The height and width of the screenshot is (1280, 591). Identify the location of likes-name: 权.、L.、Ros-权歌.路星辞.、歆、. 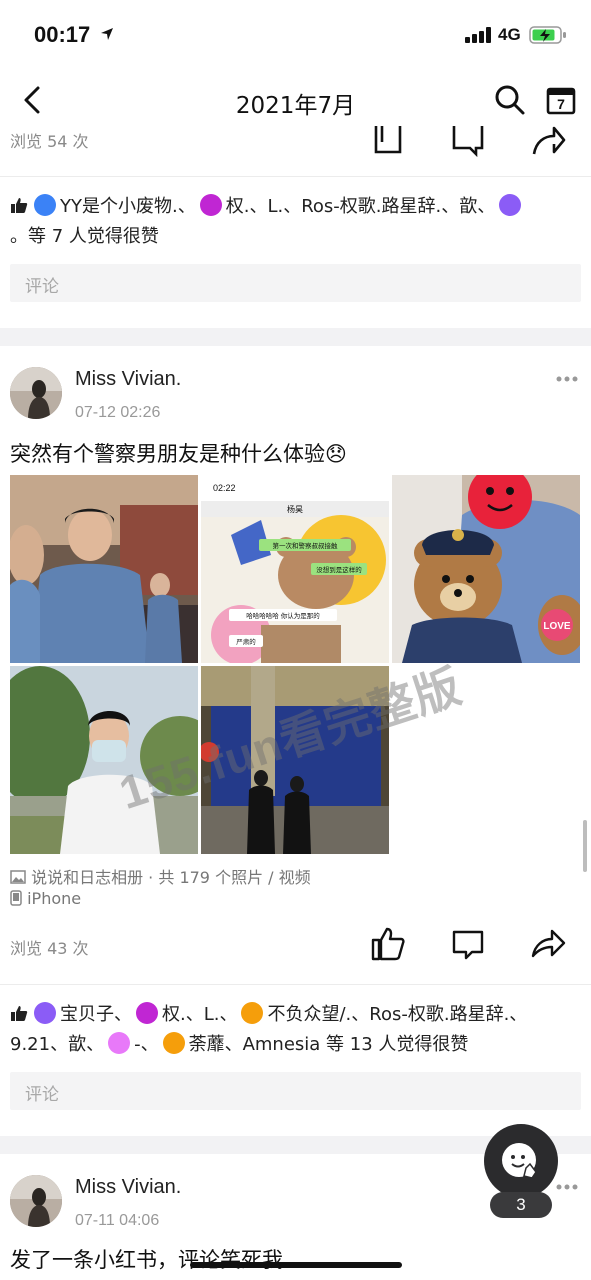
(360, 206).